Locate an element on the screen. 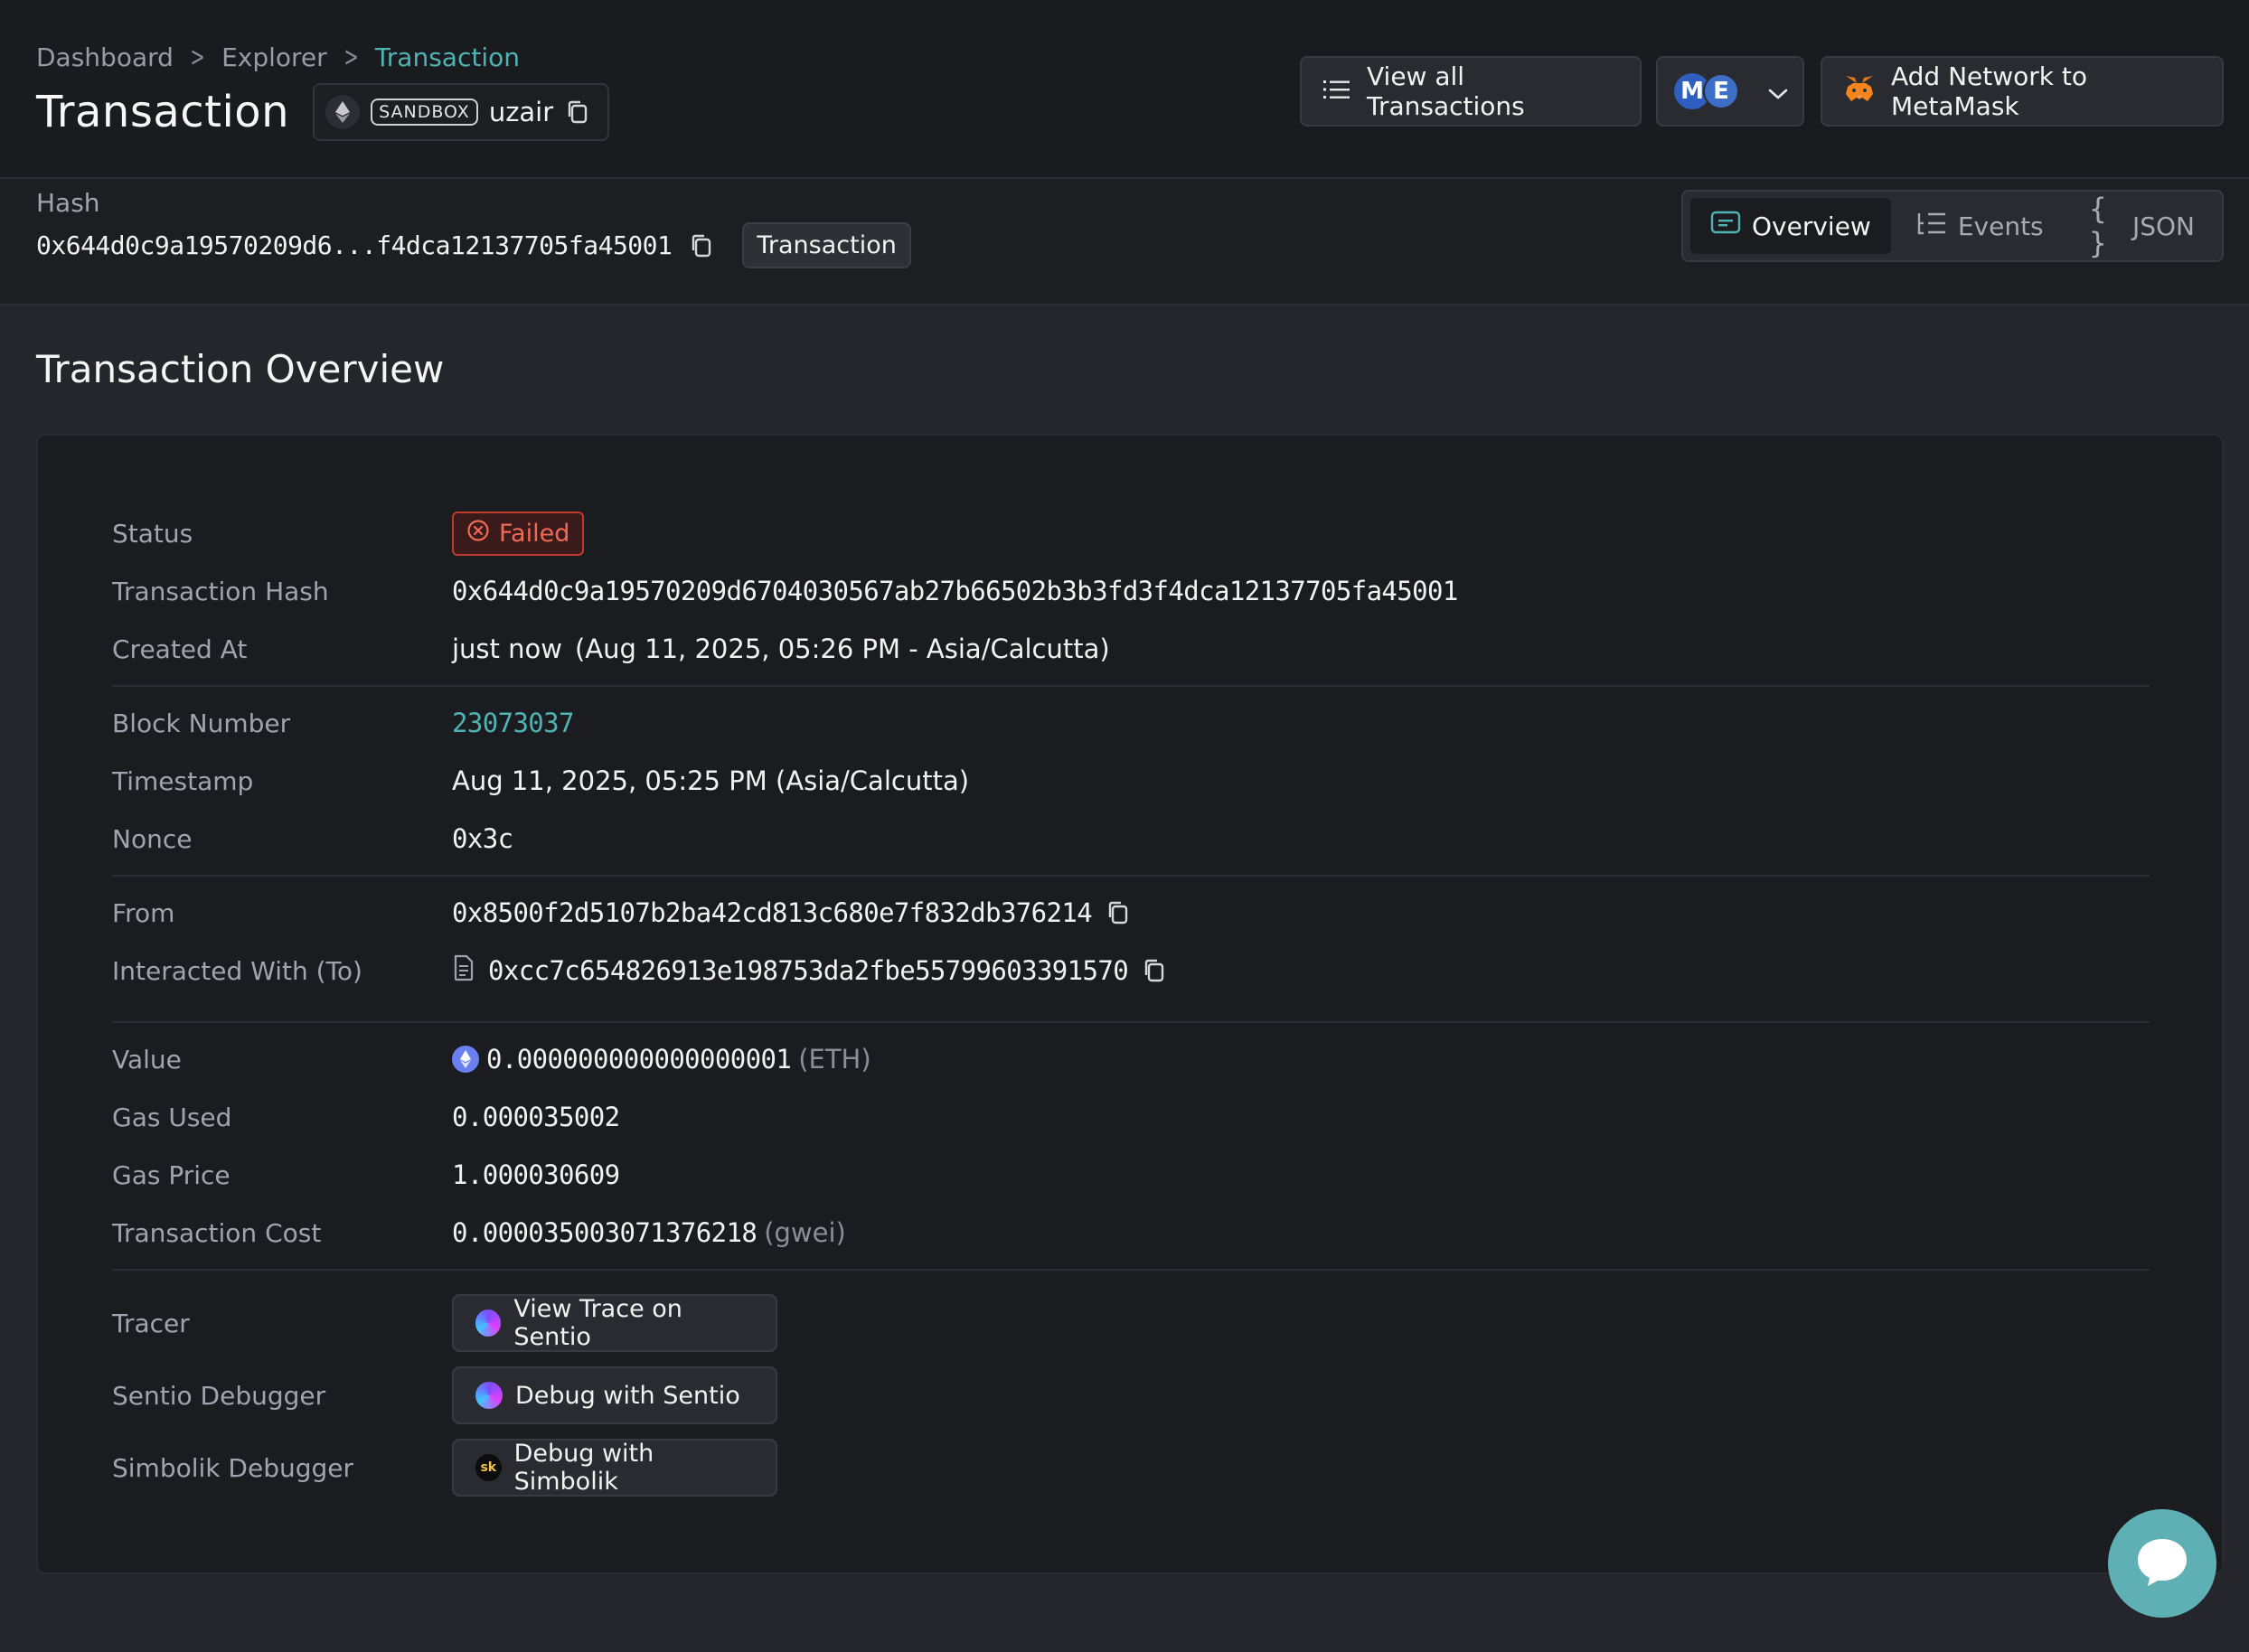 The height and width of the screenshot is (1652, 2249). add-network-metamask-button: Add Network to MetaMask is located at coordinates (2023, 91).